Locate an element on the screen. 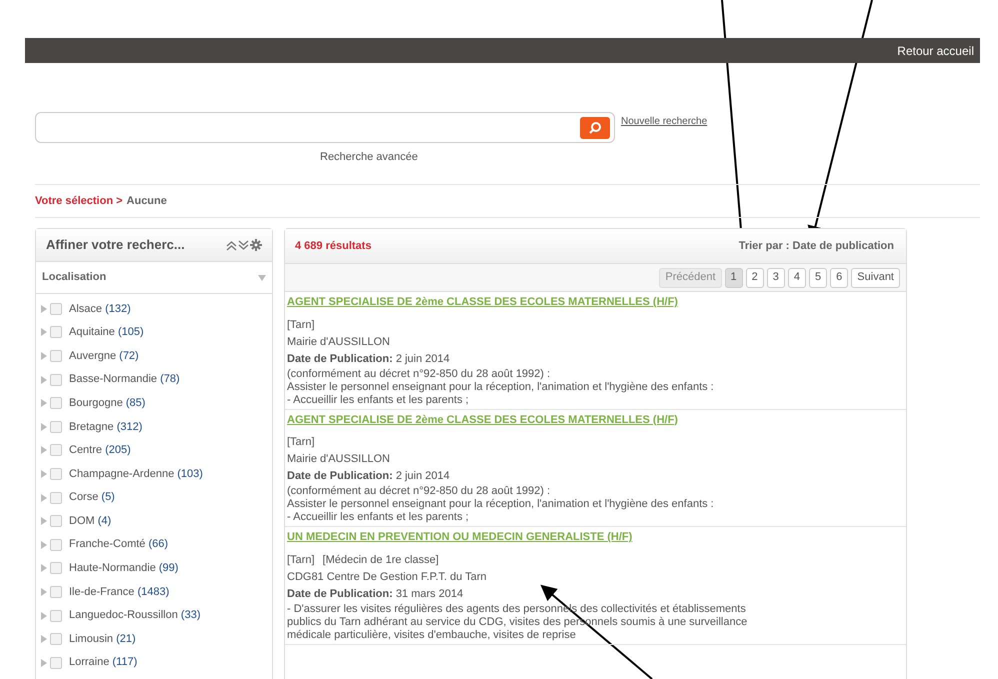 This screenshot has height=679, width=998. search-field is located at coordinates (325, 127).